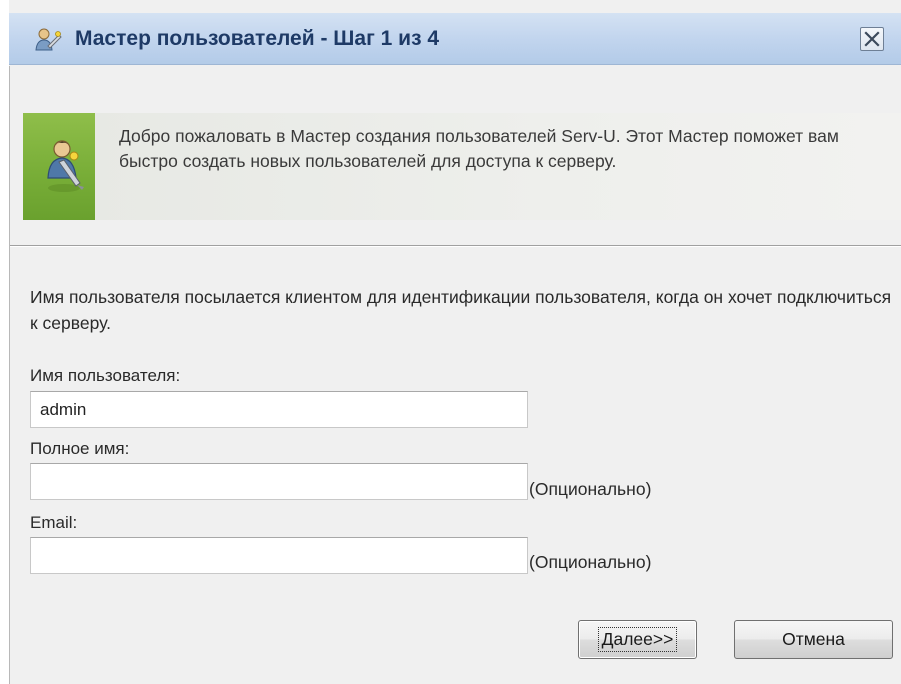  I want to click on next-button-label: Далее>>, so click(637, 639).